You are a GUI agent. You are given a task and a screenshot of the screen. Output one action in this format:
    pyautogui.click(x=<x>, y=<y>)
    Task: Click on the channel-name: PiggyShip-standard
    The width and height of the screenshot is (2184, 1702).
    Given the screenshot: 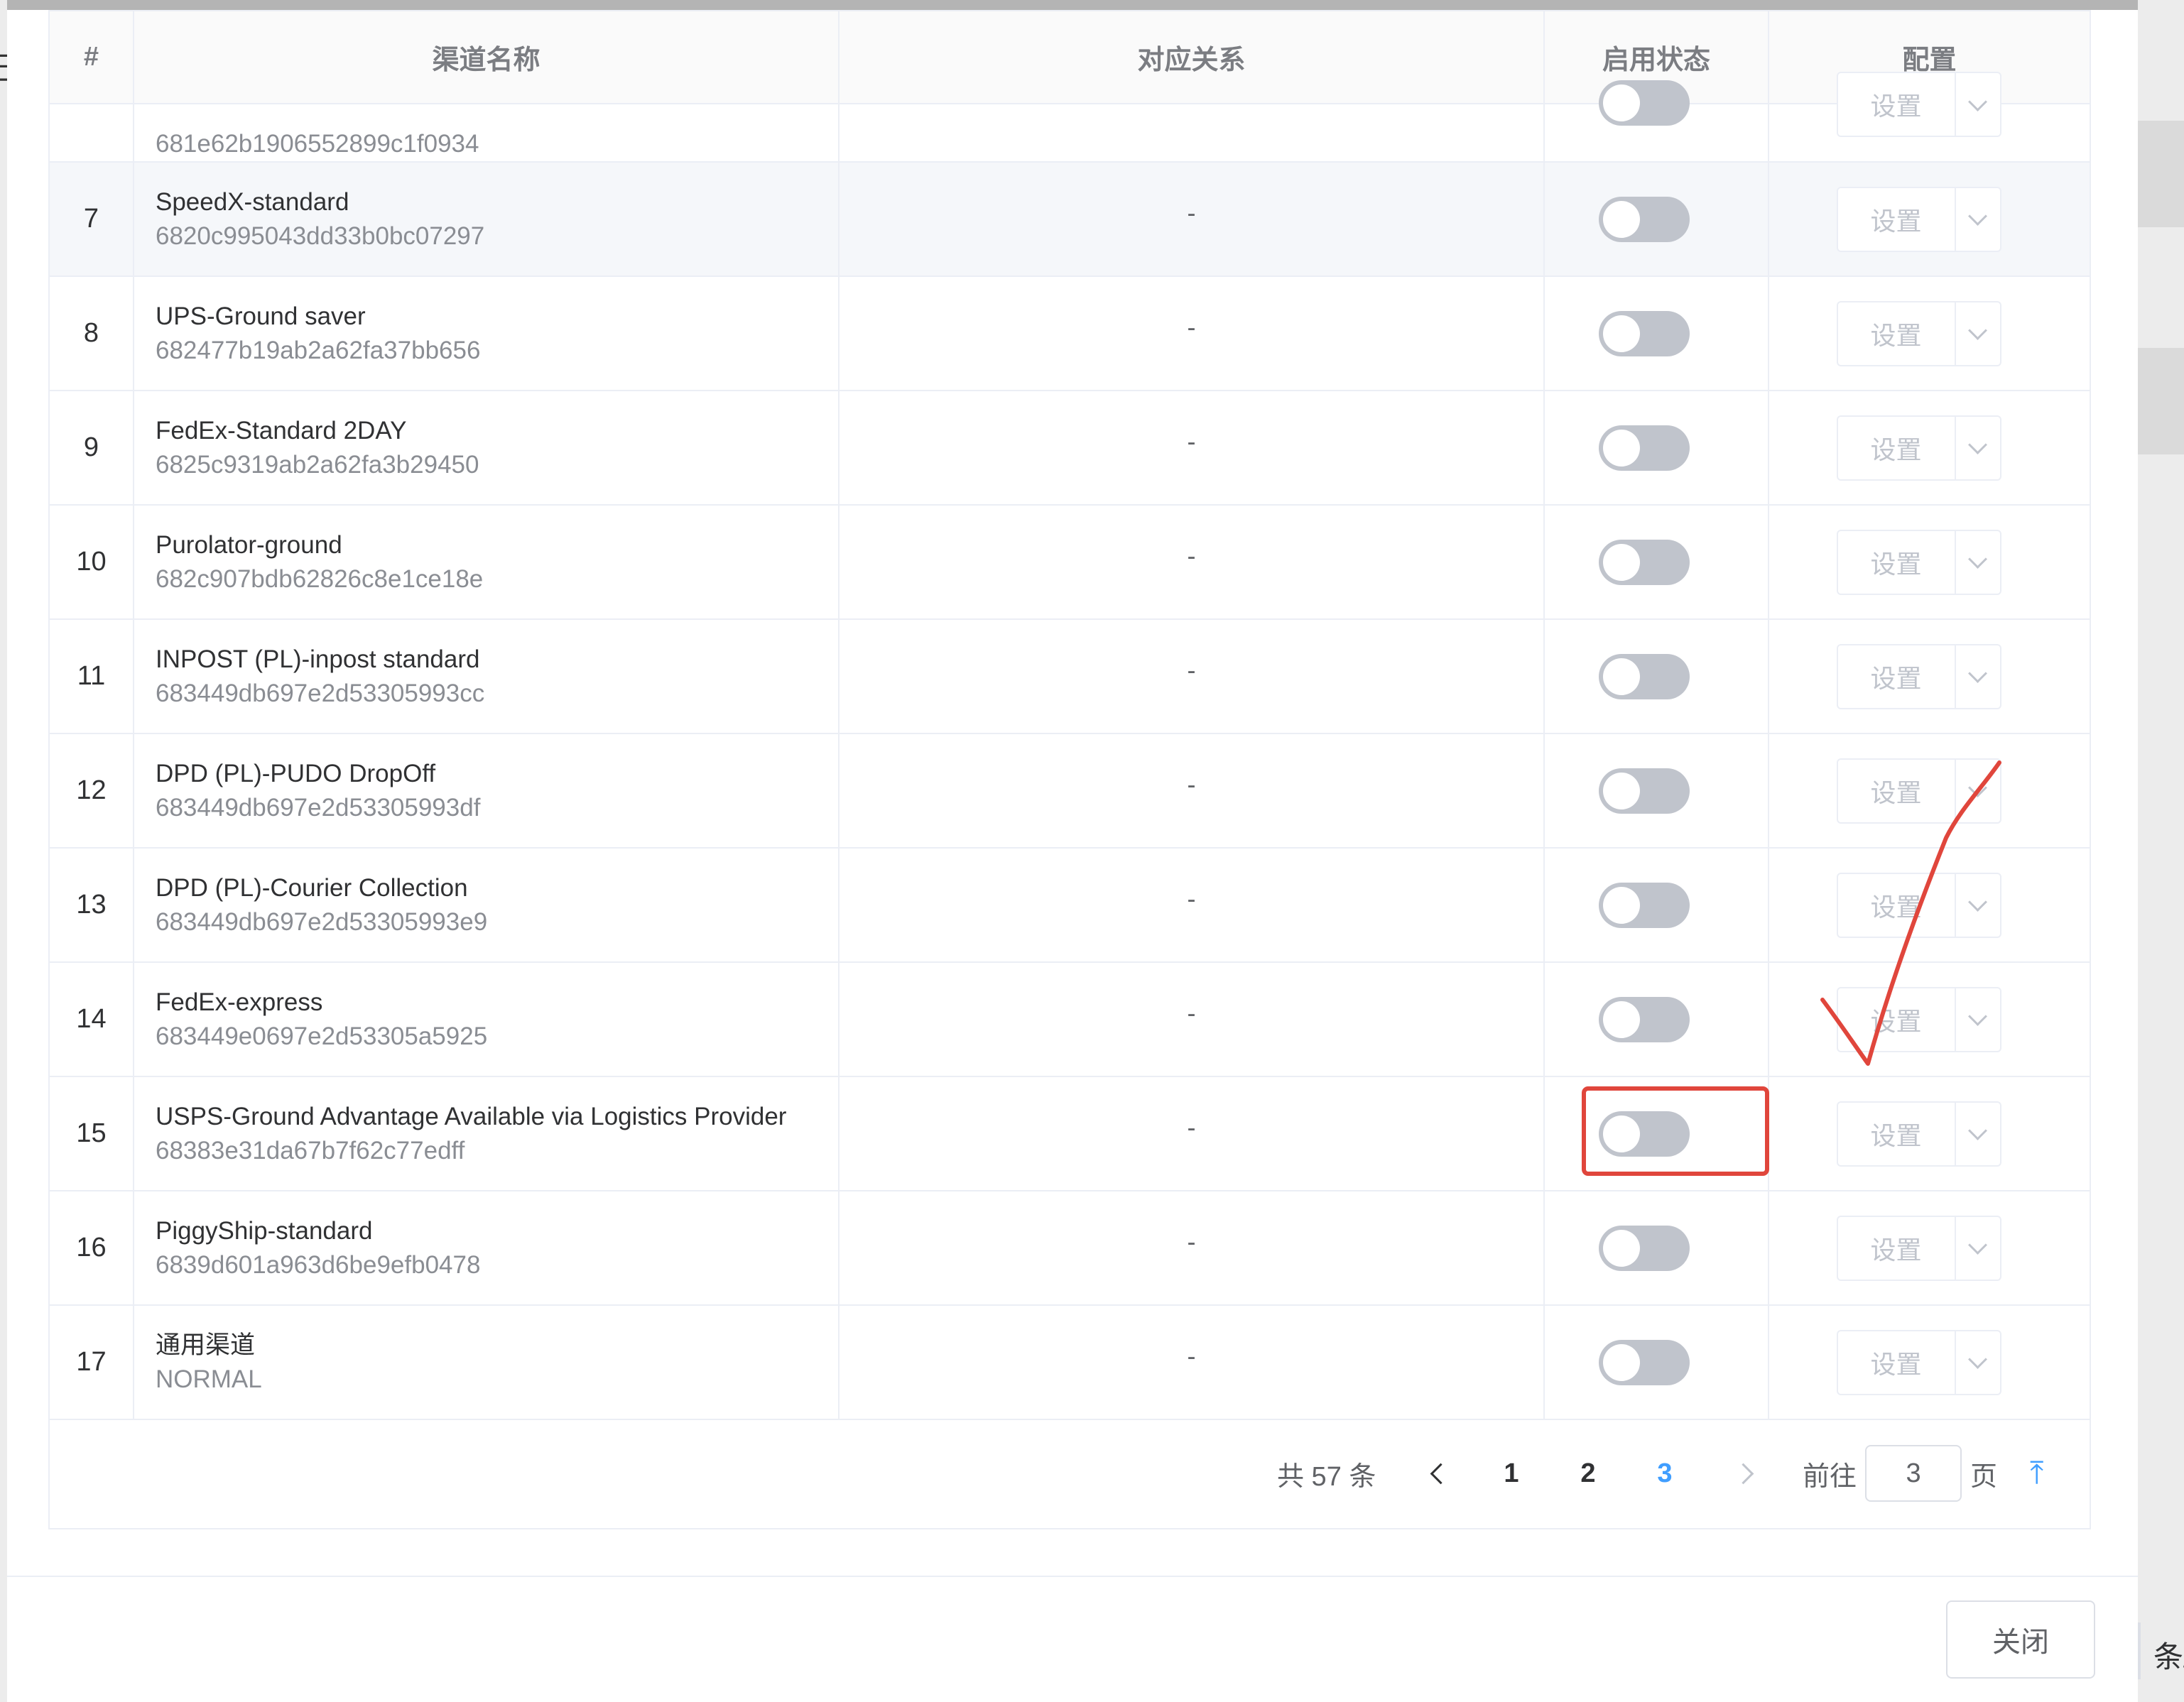 What is the action you would take?
    pyautogui.click(x=264, y=1230)
    